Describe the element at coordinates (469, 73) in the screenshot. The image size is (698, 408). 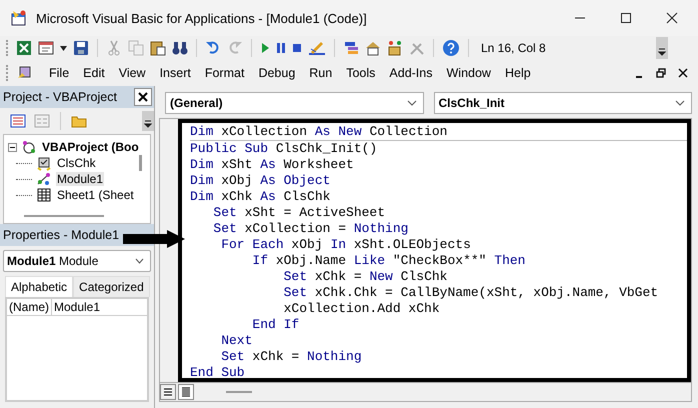
I see `menu-item: Window` at that location.